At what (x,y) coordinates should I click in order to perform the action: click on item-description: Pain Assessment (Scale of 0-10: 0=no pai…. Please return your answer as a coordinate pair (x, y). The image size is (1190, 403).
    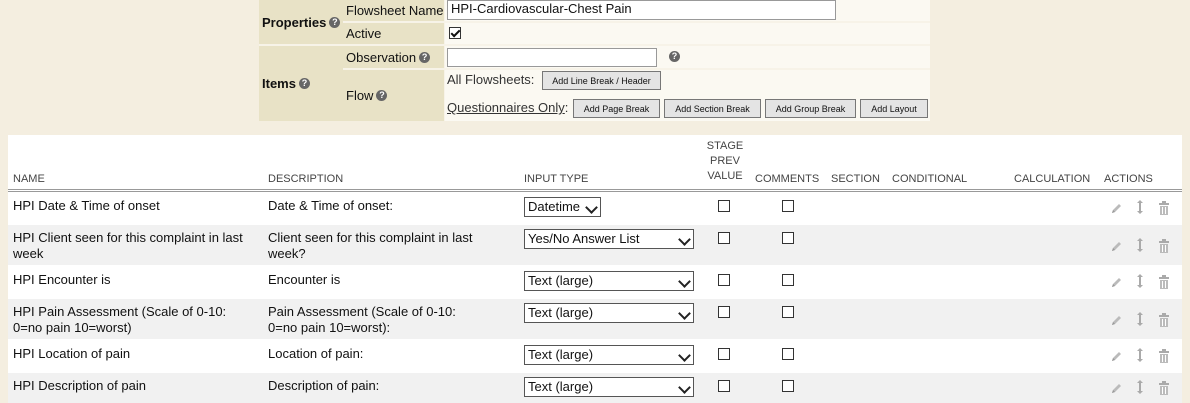
    Looking at the image, I should click on (362, 319).